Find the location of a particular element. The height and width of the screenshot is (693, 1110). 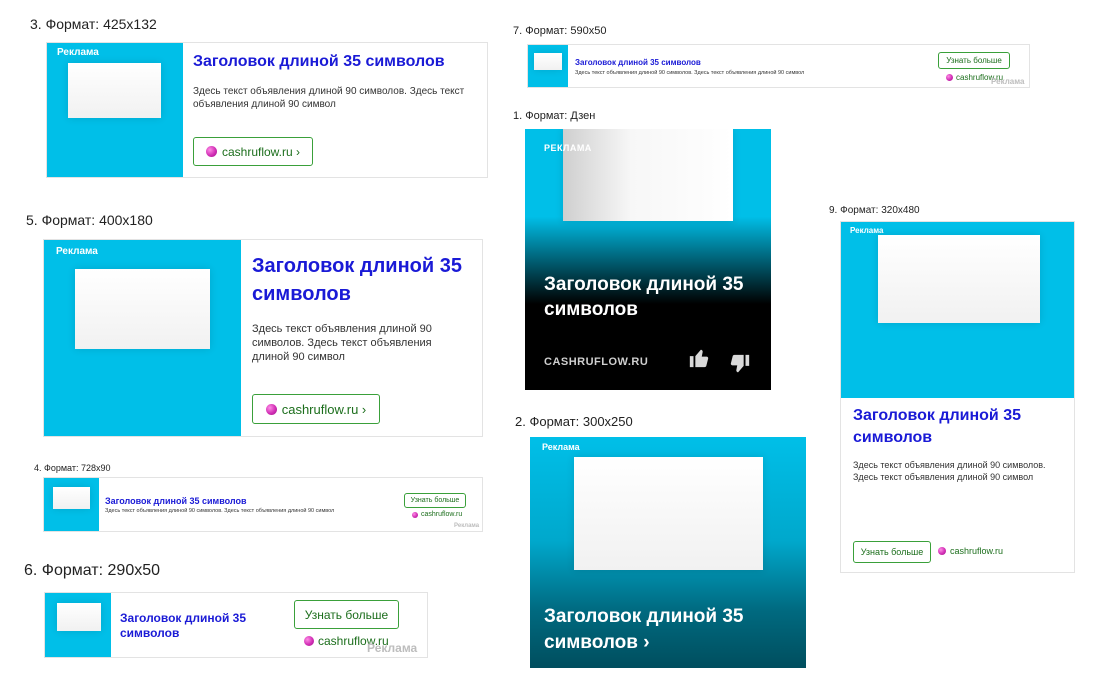

thumbs-up-icon is located at coordinates (699, 358).